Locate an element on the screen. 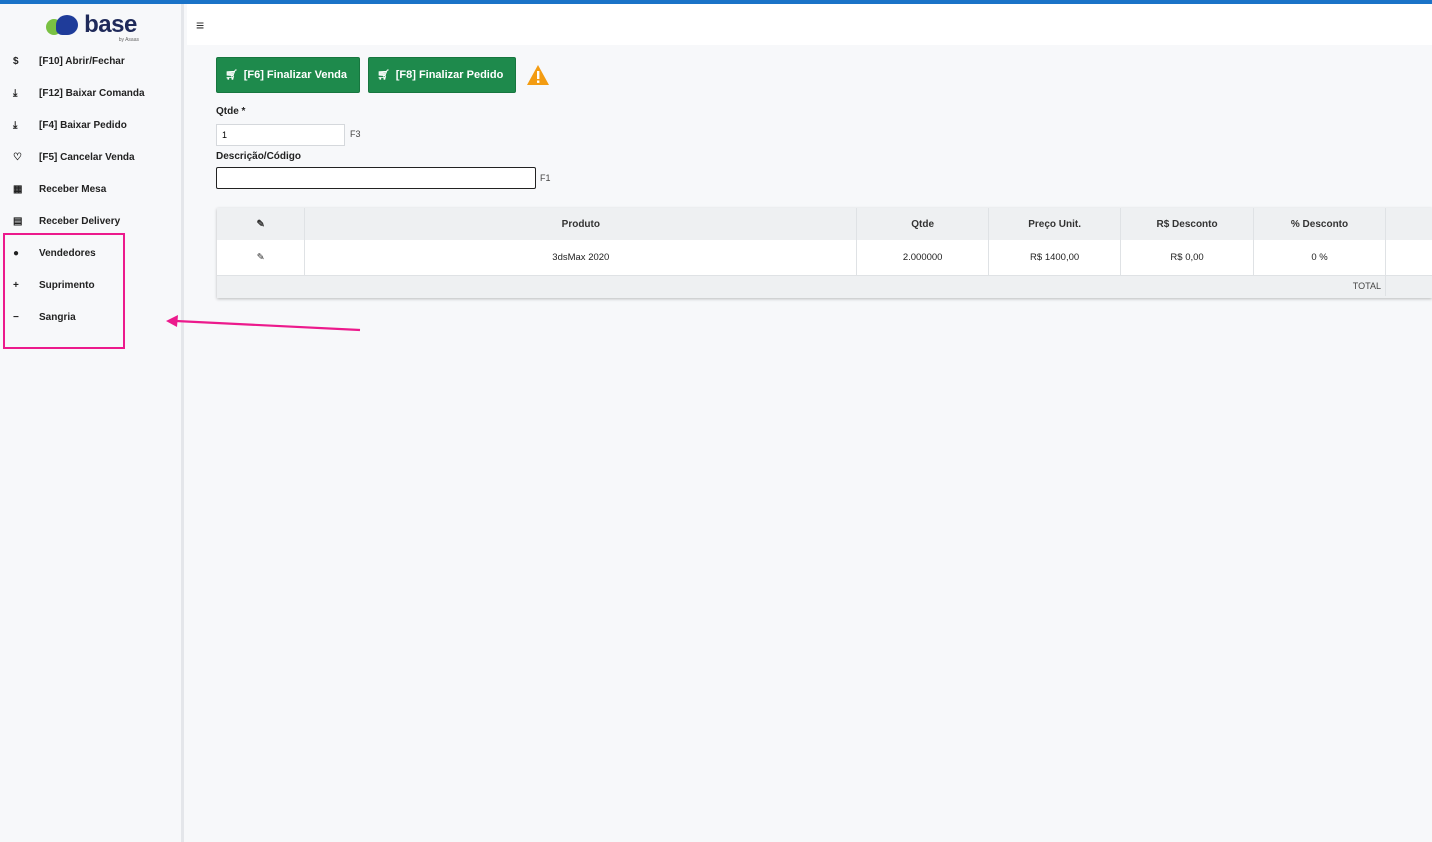 The width and height of the screenshot is (1432, 842). qtde-input is located at coordinates (280, 135).